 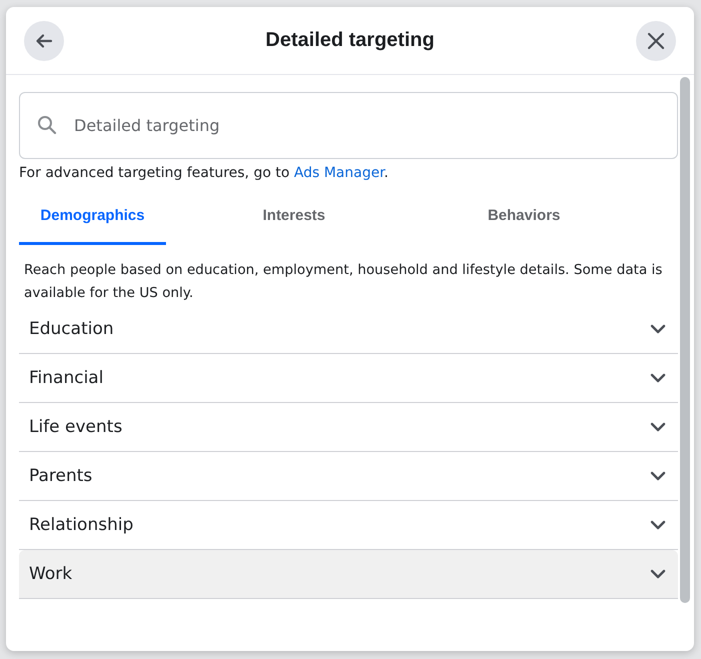 What do you see at coordinates (348, 427) in the screenshot?
I see `category-row: Life events` at bounding box center [348, 427].